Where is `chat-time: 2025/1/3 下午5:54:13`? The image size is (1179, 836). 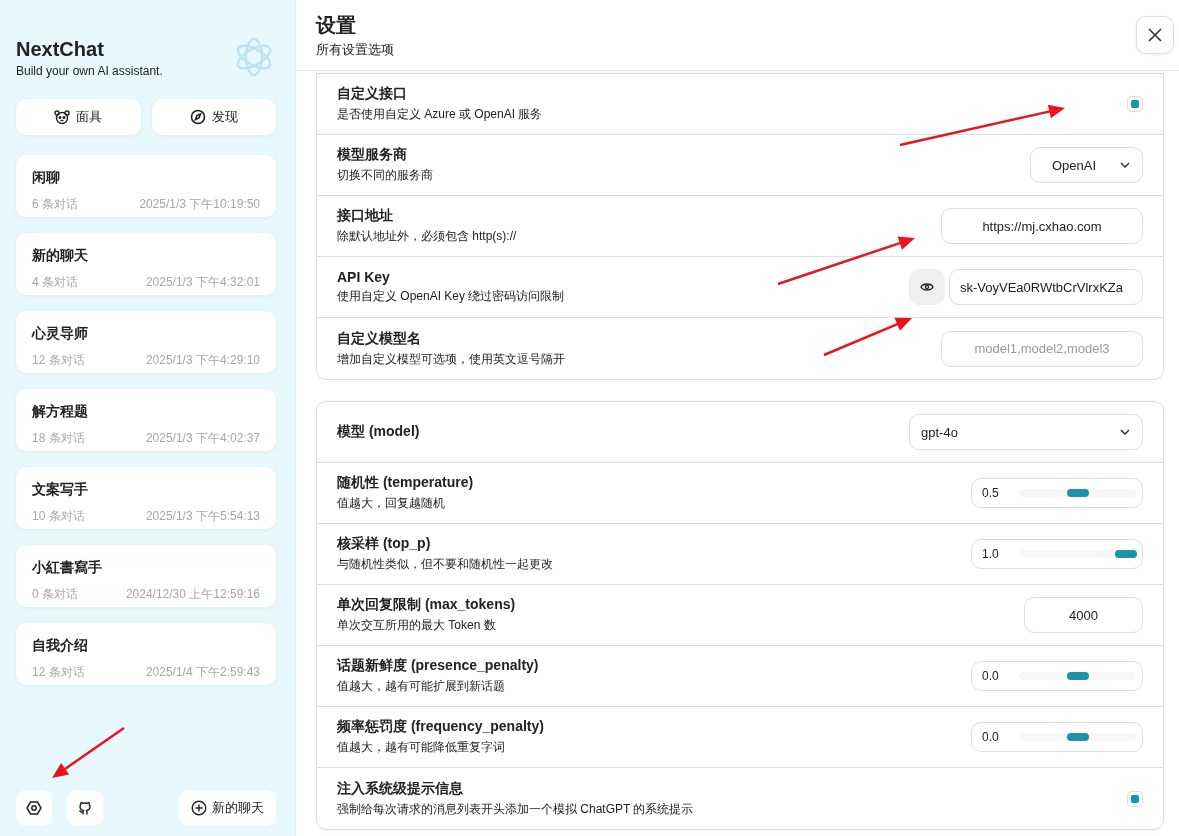
chat-time: 2025/1/3 下午5:54:13 is located at coordinates (202, 516).